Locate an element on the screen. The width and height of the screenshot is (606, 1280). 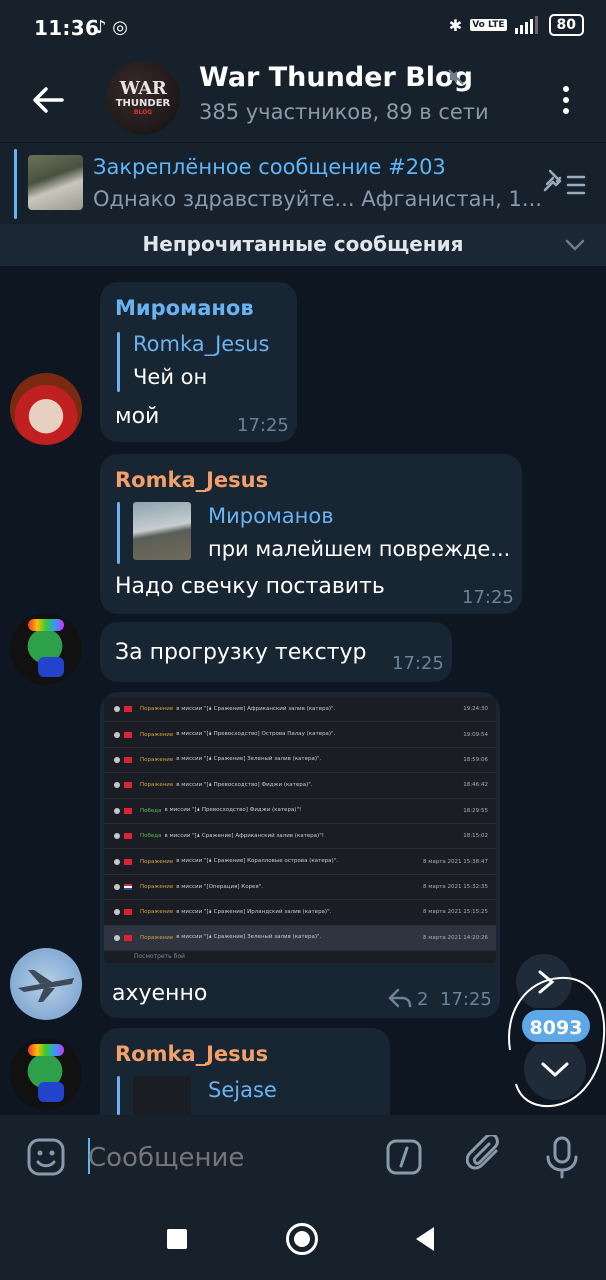
message-bubble: За прогрузку текстур 17:25 is located at coordinates (276, 652).